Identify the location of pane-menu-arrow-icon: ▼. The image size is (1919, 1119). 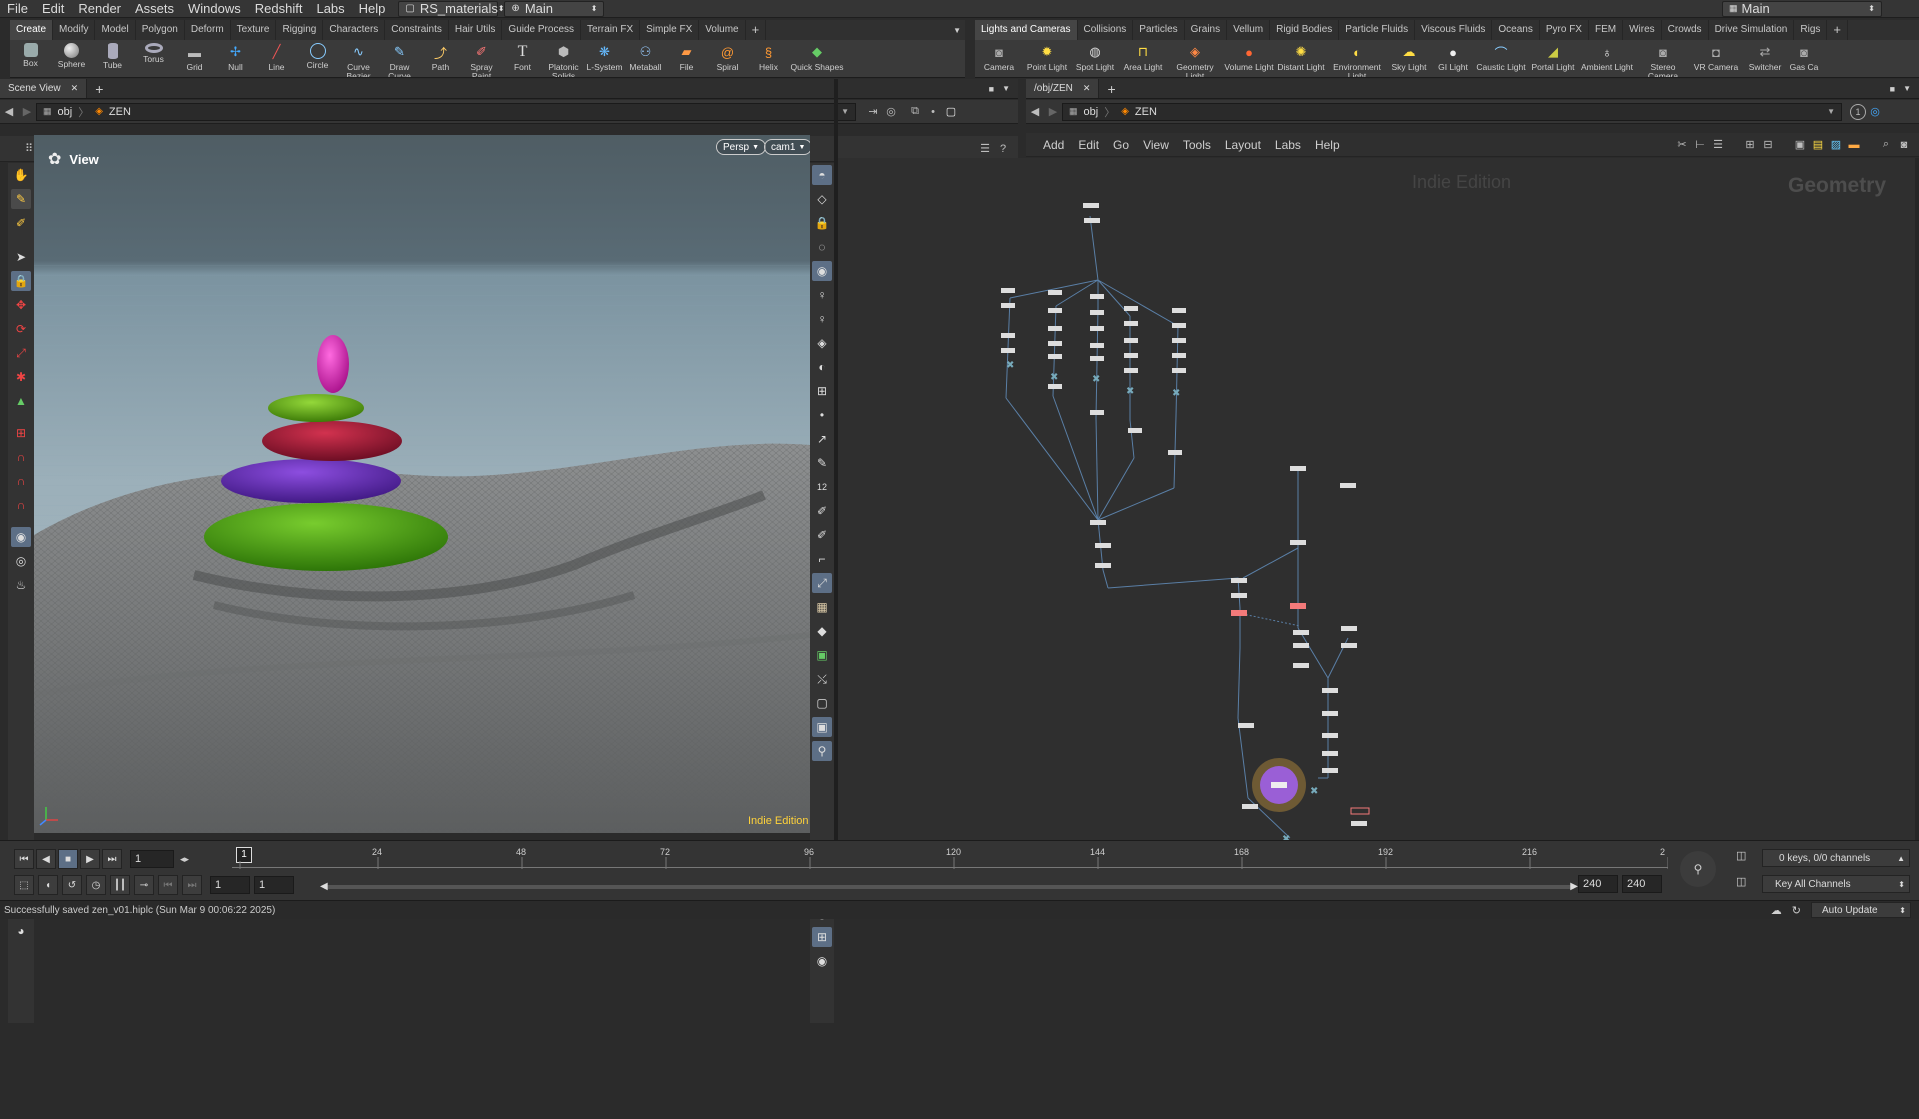
(1907, 88).